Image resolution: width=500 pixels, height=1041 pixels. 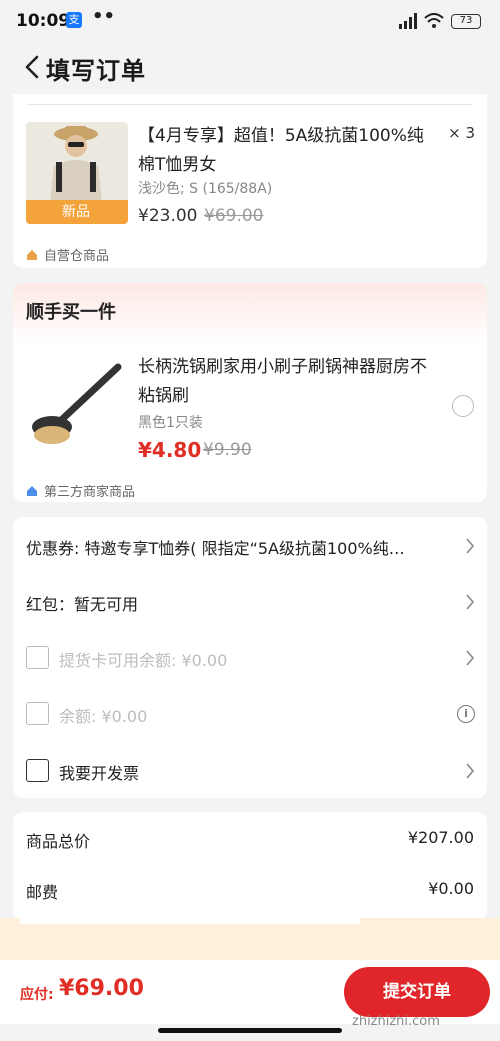 I want to click on add-on-store-type: 第三方商家商品, so click(x=80, y=490).